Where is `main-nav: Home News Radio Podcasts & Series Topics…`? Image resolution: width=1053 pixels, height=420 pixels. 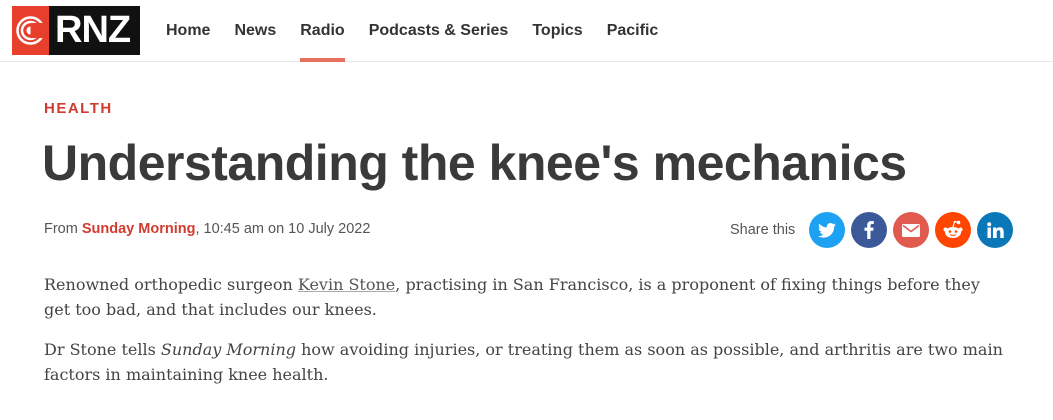
main-nav: Home News Radio Podcasts & Series Topics… is located at coordinates (412, 31).